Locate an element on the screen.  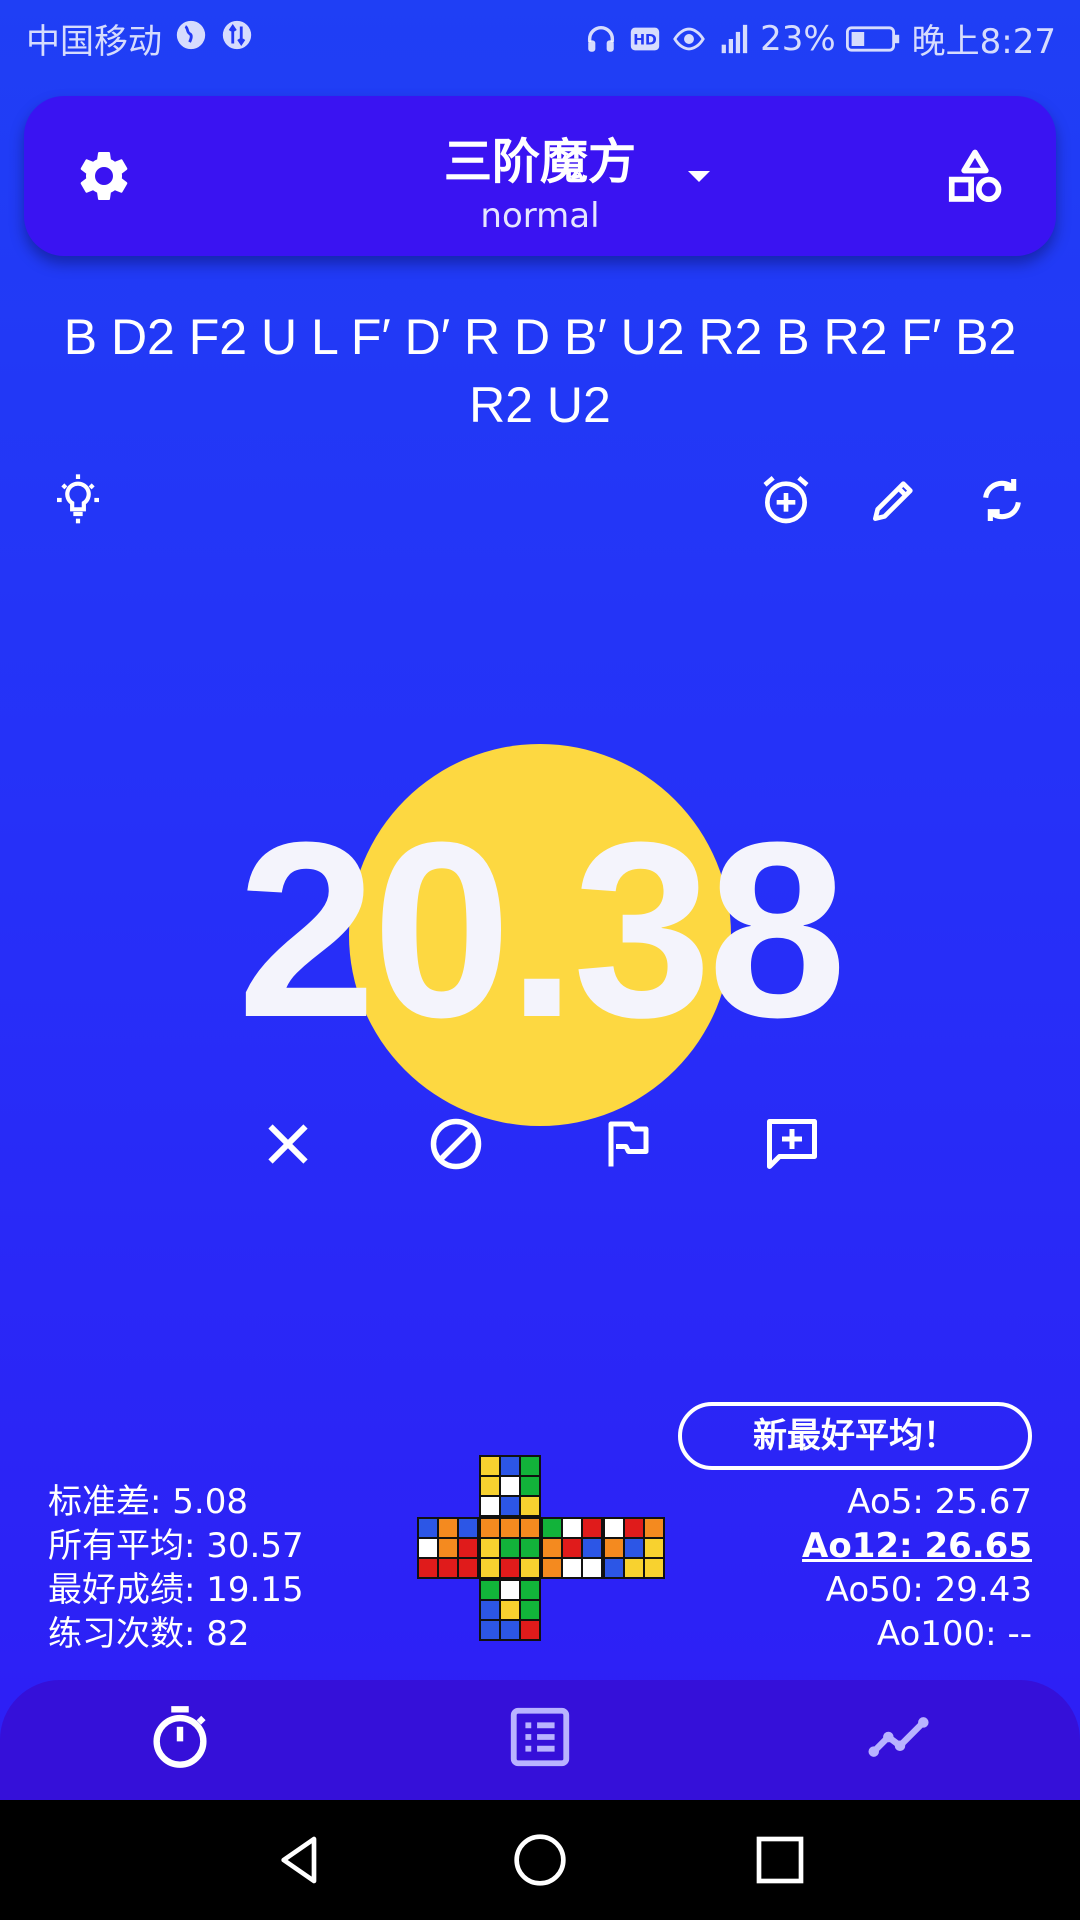
headphones-icon is located at coordinates (601, 38).